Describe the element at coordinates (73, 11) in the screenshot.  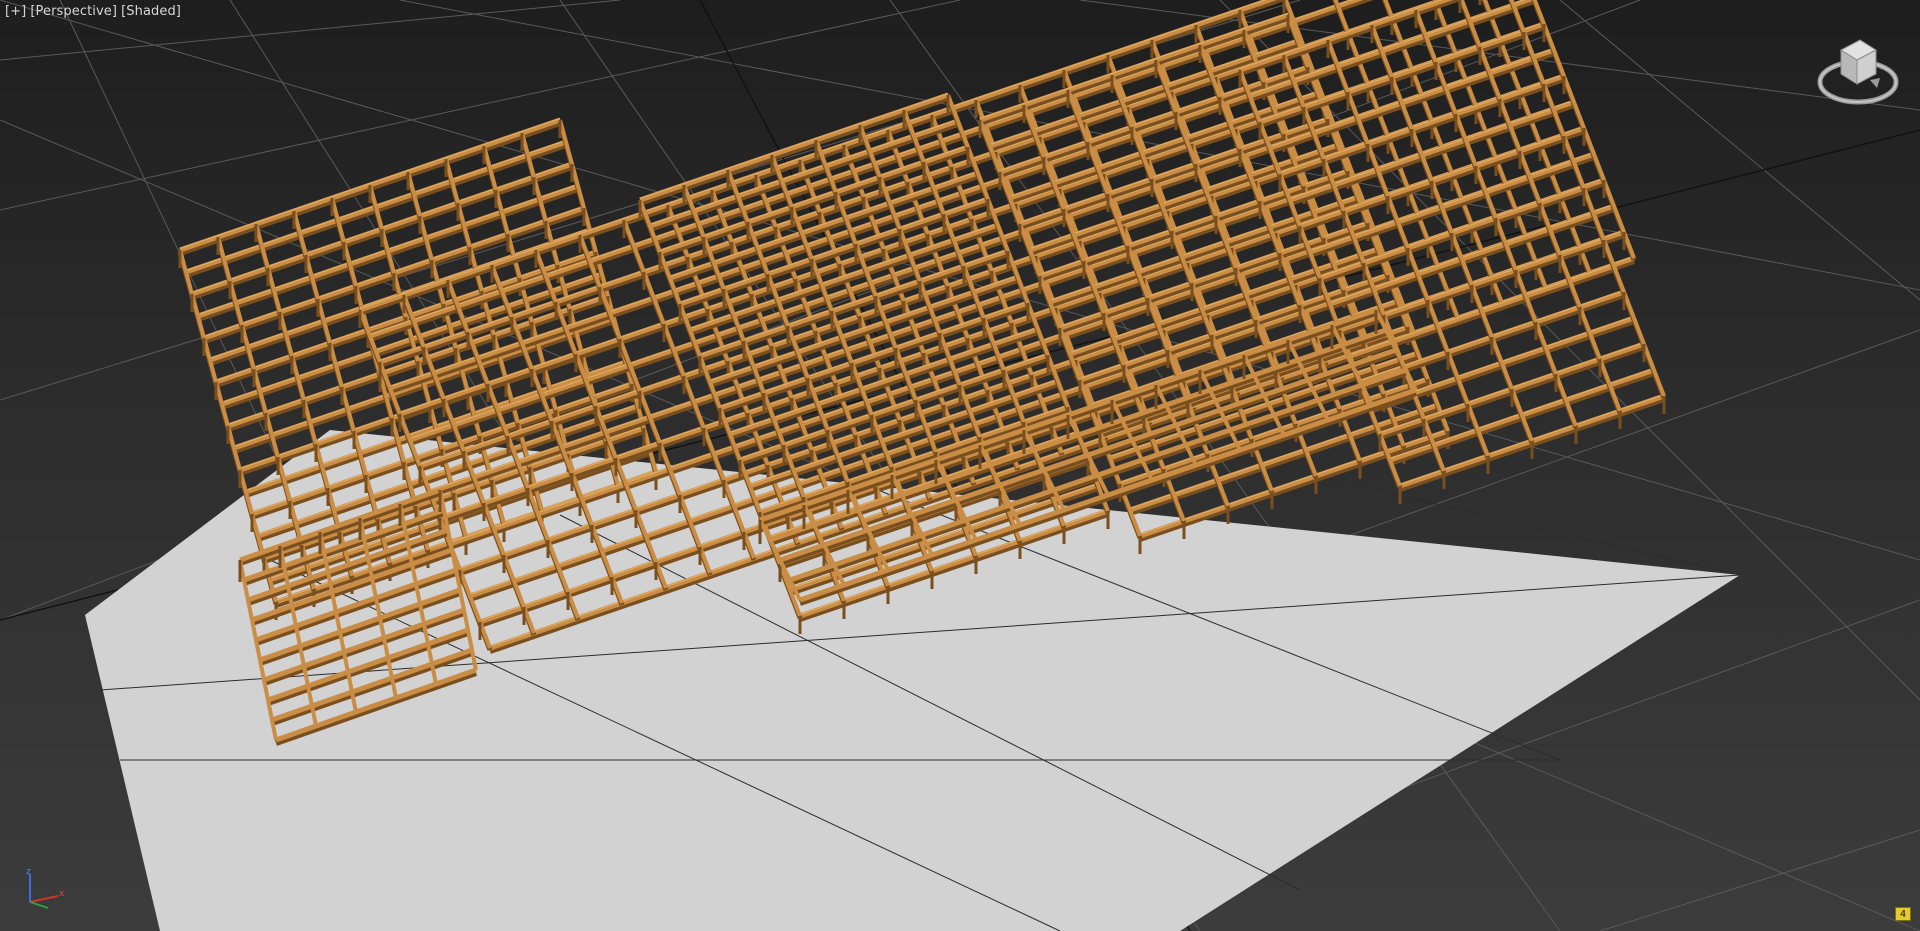
I see `viewport-point-of-view-menu: [Perspective]` at that location.